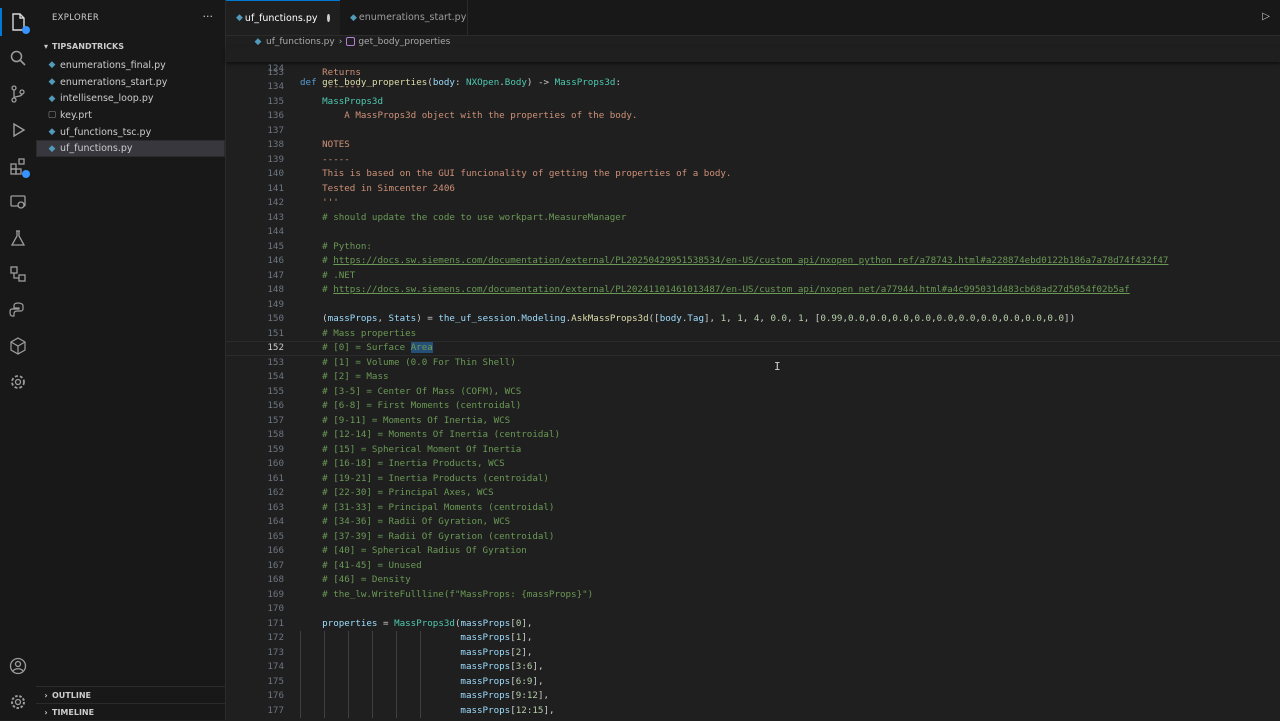 The image size is (1280, 721). What do you see at coordinates (404, 17) in the screenshot?
I see `tab-enumerations-start: ◆ enumerations_start.py` at bounding box center [404, 17].